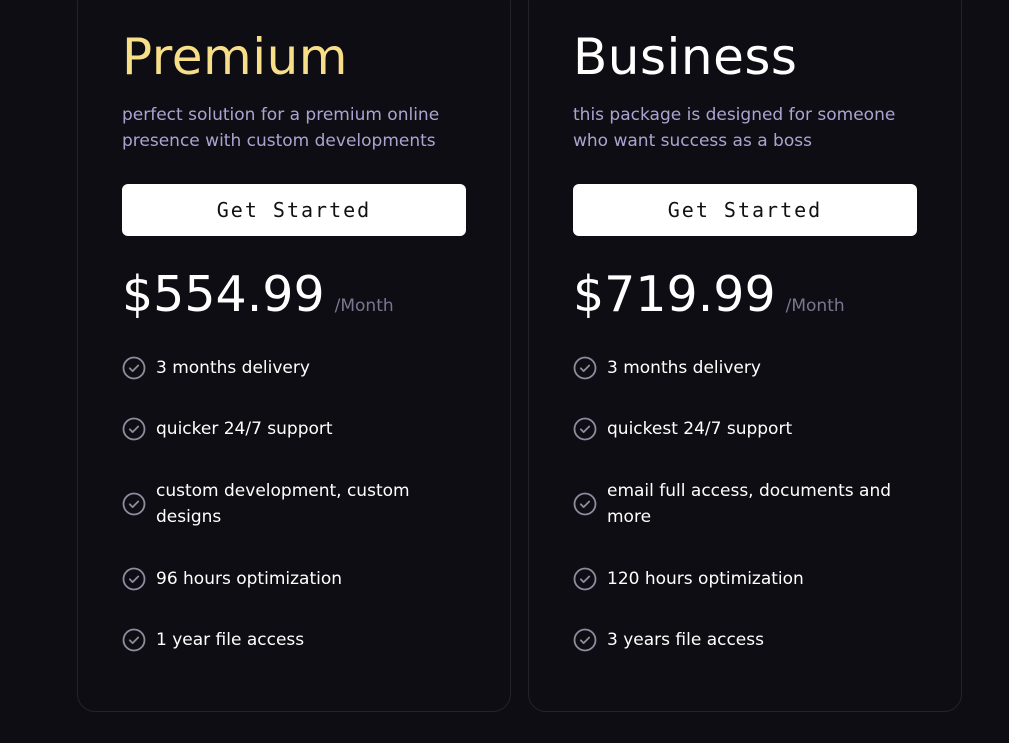 This screenshot has height=743, width=1009. I want to click on plan-price: $554.99, so click(223, 294).